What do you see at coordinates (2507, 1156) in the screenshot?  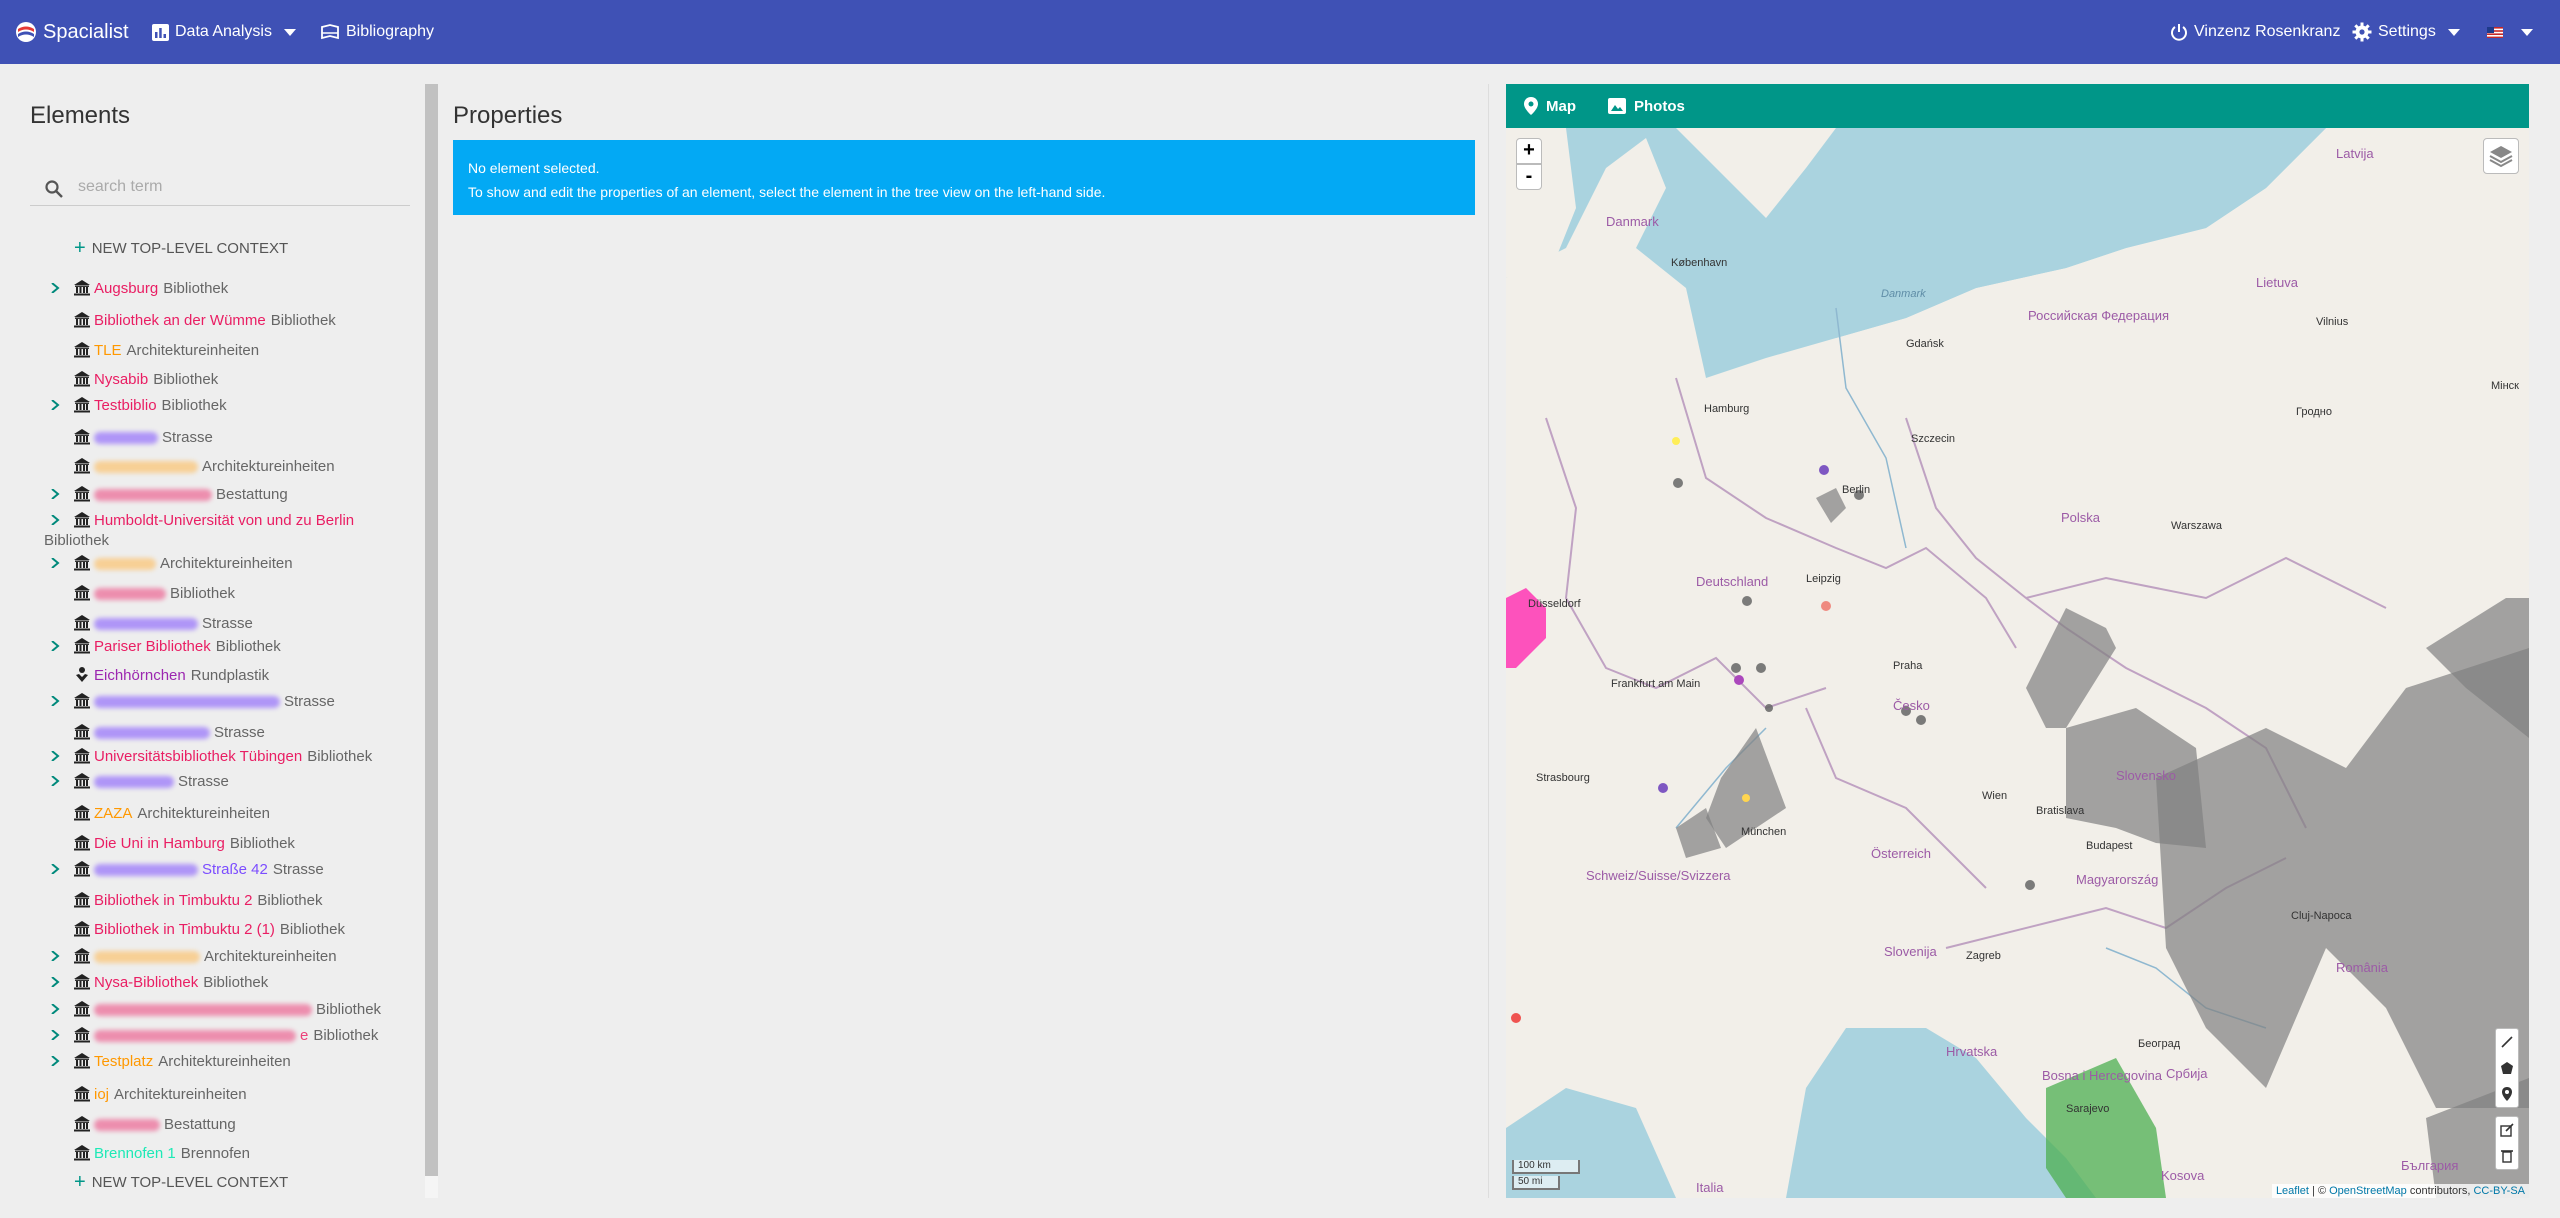 I see `delete-layers-button` at bounding box center [2507, 1156].